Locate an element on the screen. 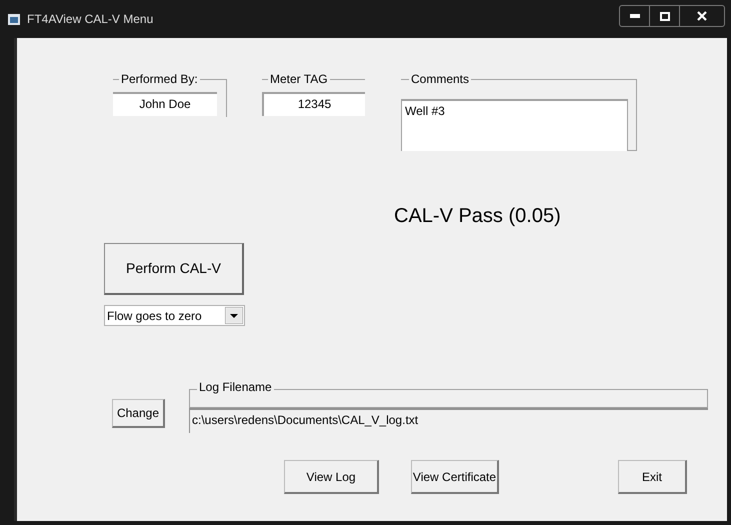 Image resolution: width=731 pixels, height=525 pixels. mode-dropdown: Flow goes to zero is located at coordinates (174, 315).